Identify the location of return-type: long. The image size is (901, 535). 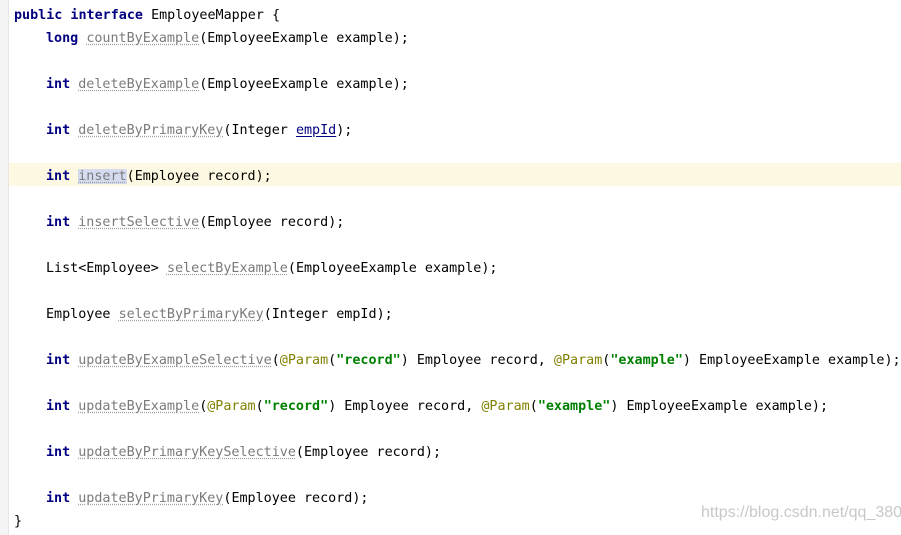
(62, 38).